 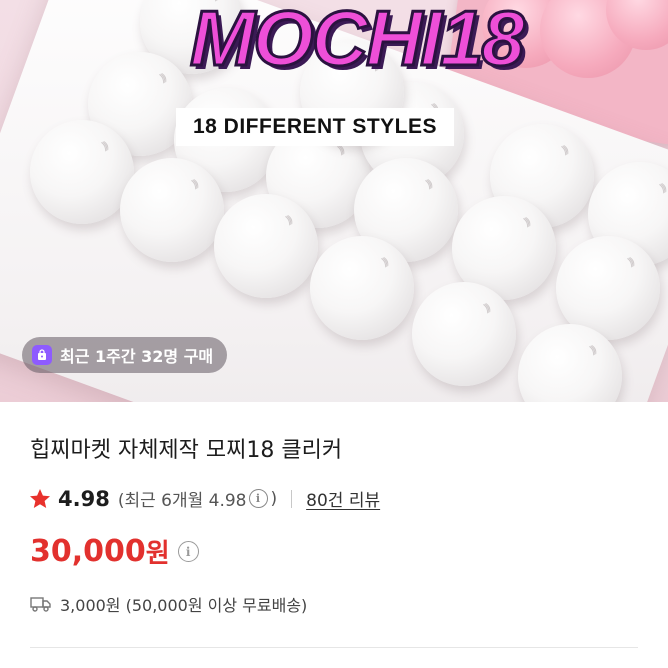 I want to click on price-info-icon: i, so click(x=188, y=551).